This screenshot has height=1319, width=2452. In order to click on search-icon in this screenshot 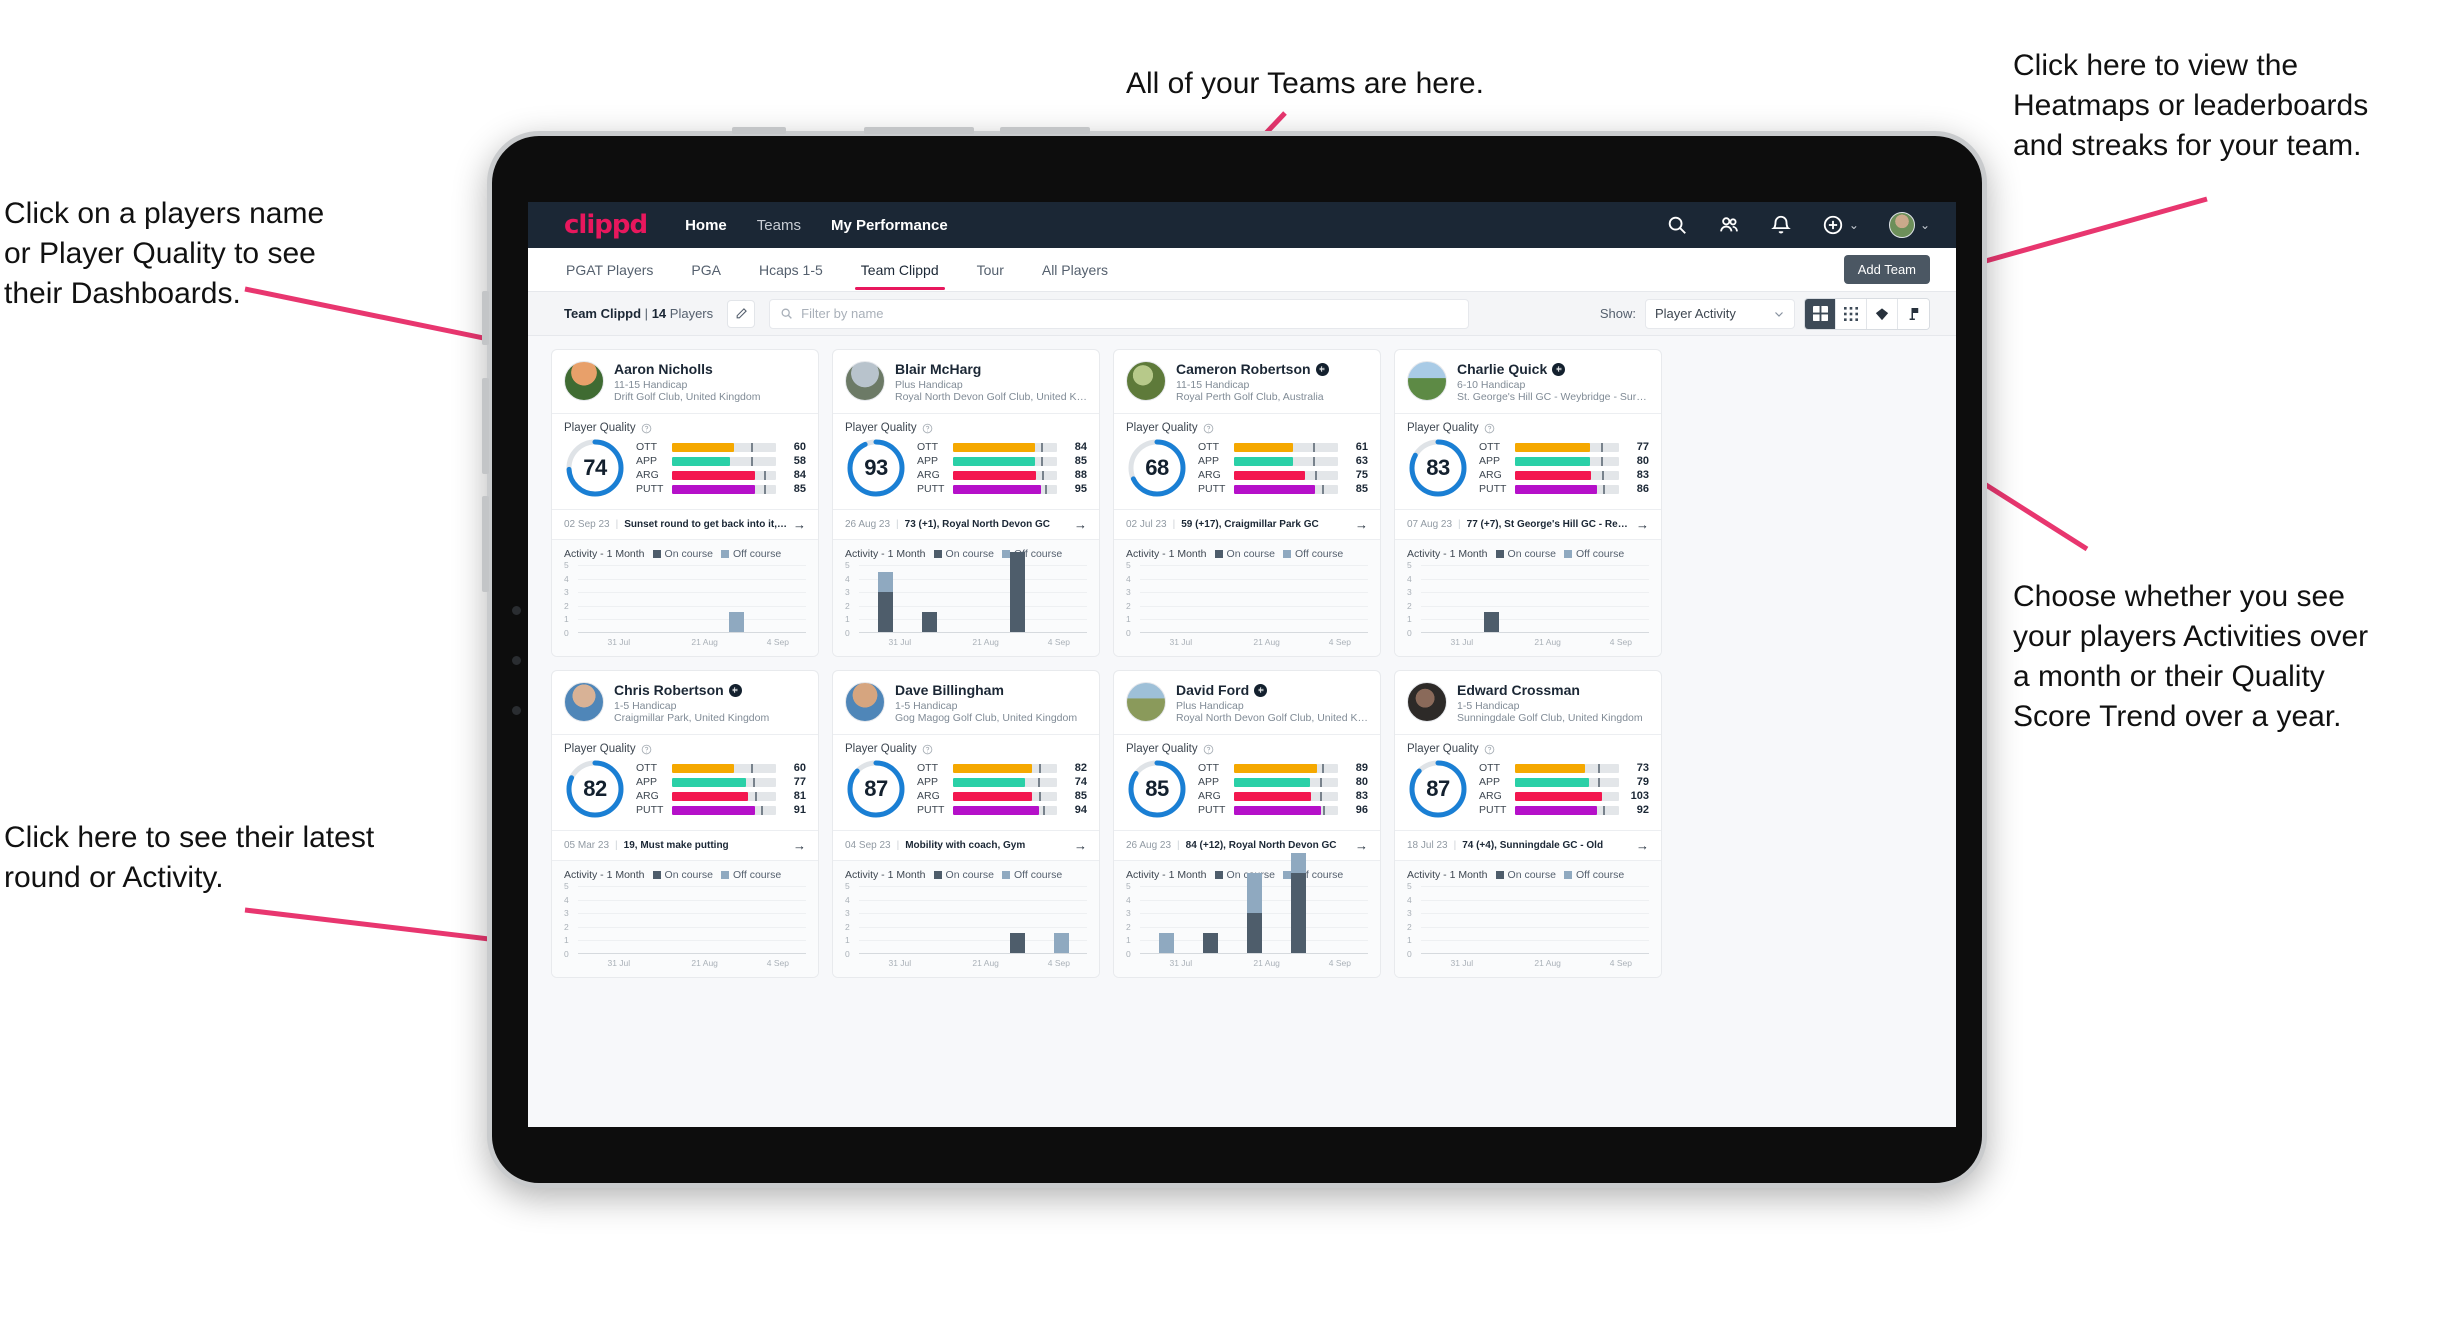, I will do `click(1677, 225)`.